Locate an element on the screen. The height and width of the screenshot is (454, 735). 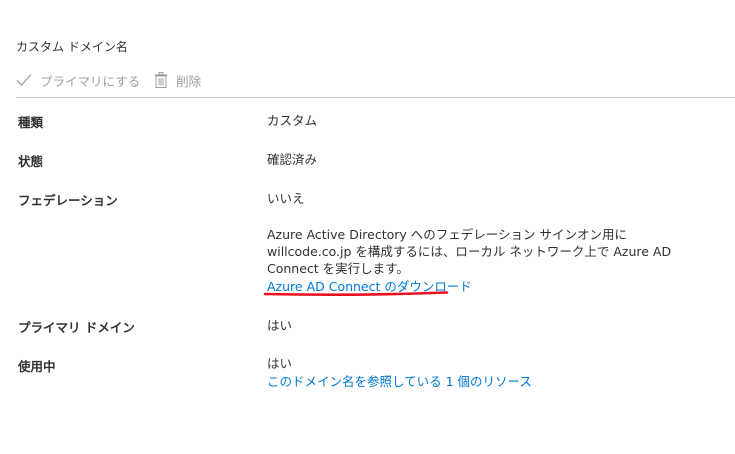
toolbar-divider is located at coordinates (375, 97).